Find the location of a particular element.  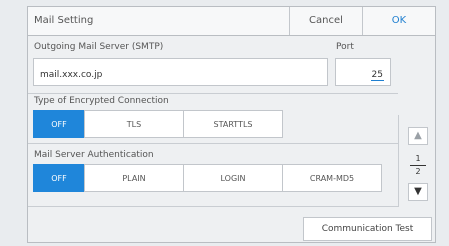

encryption-label: Type of Encrypted Connection is located at coordinates (101, 101).